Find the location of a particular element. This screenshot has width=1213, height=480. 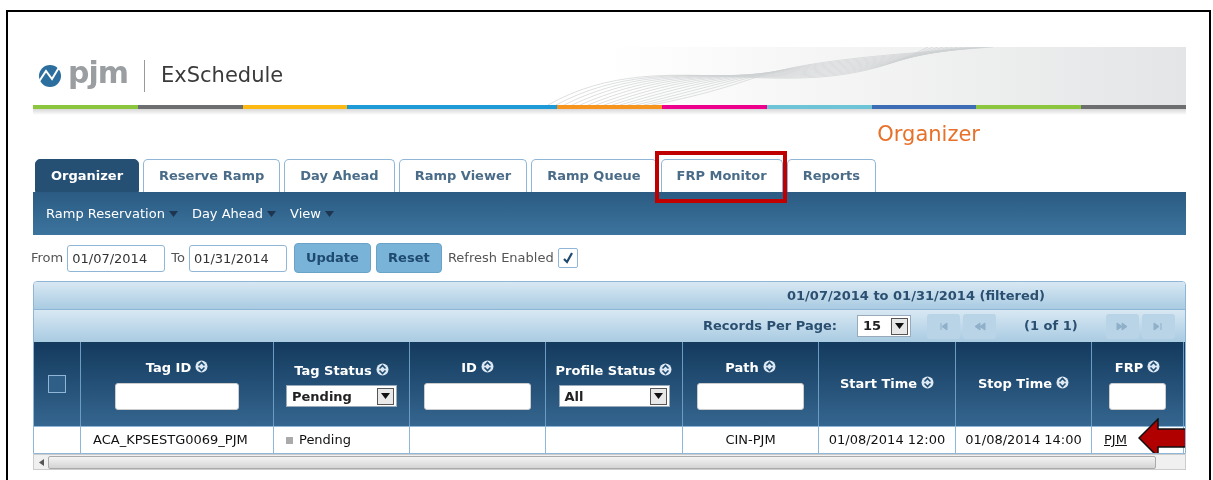

to-date-field: 01/31/2014 is located at coordinates (237, 258).